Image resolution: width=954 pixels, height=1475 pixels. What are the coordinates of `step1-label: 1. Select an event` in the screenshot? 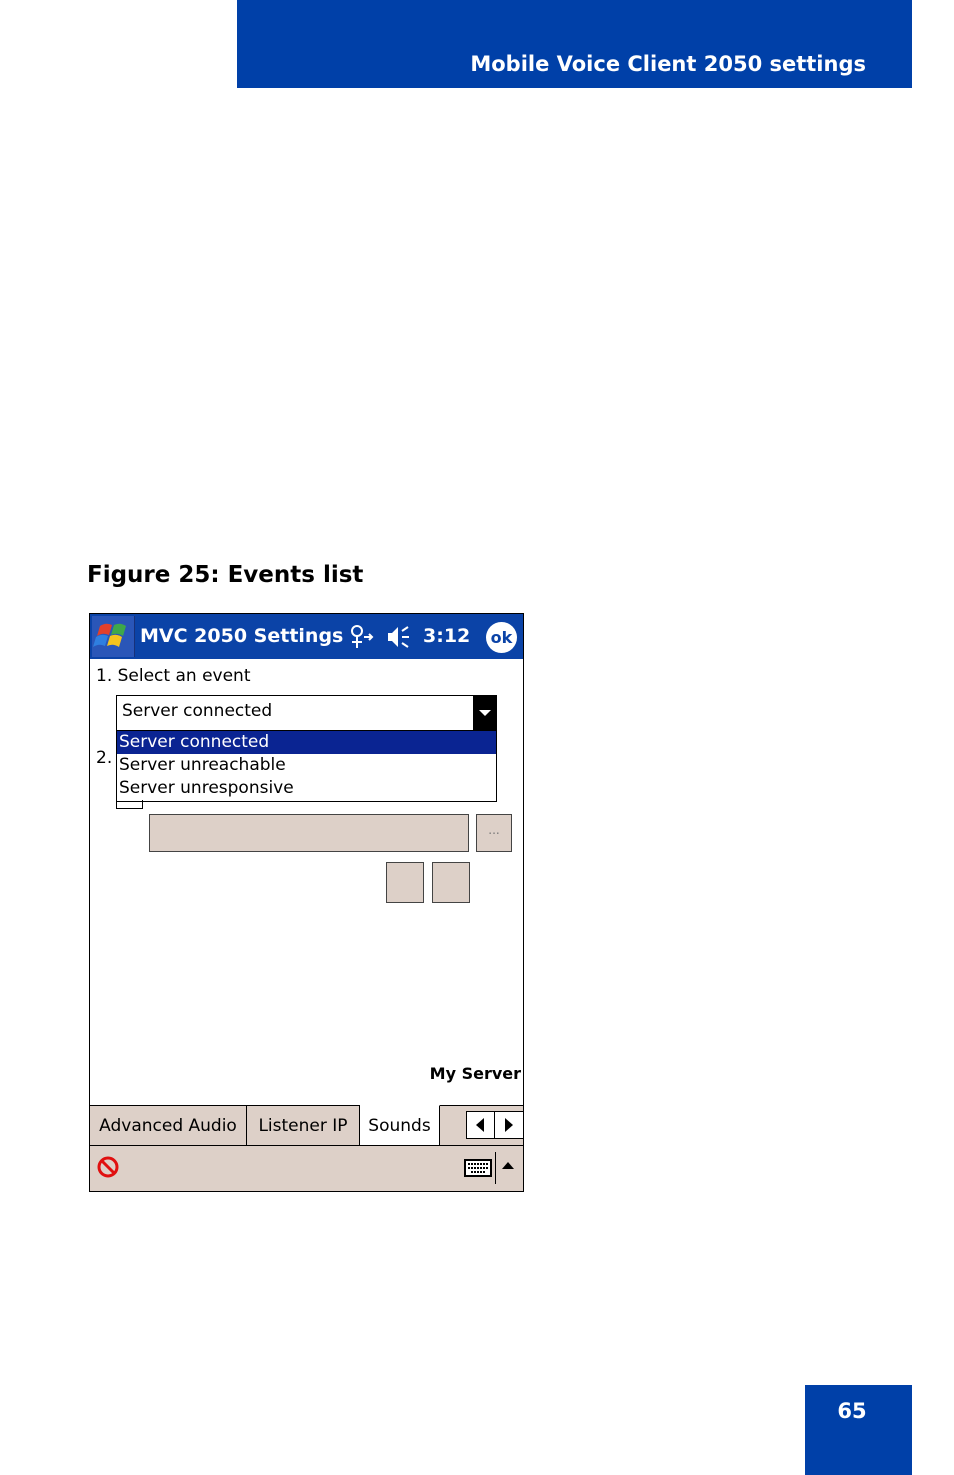 It's located at (173, 676).